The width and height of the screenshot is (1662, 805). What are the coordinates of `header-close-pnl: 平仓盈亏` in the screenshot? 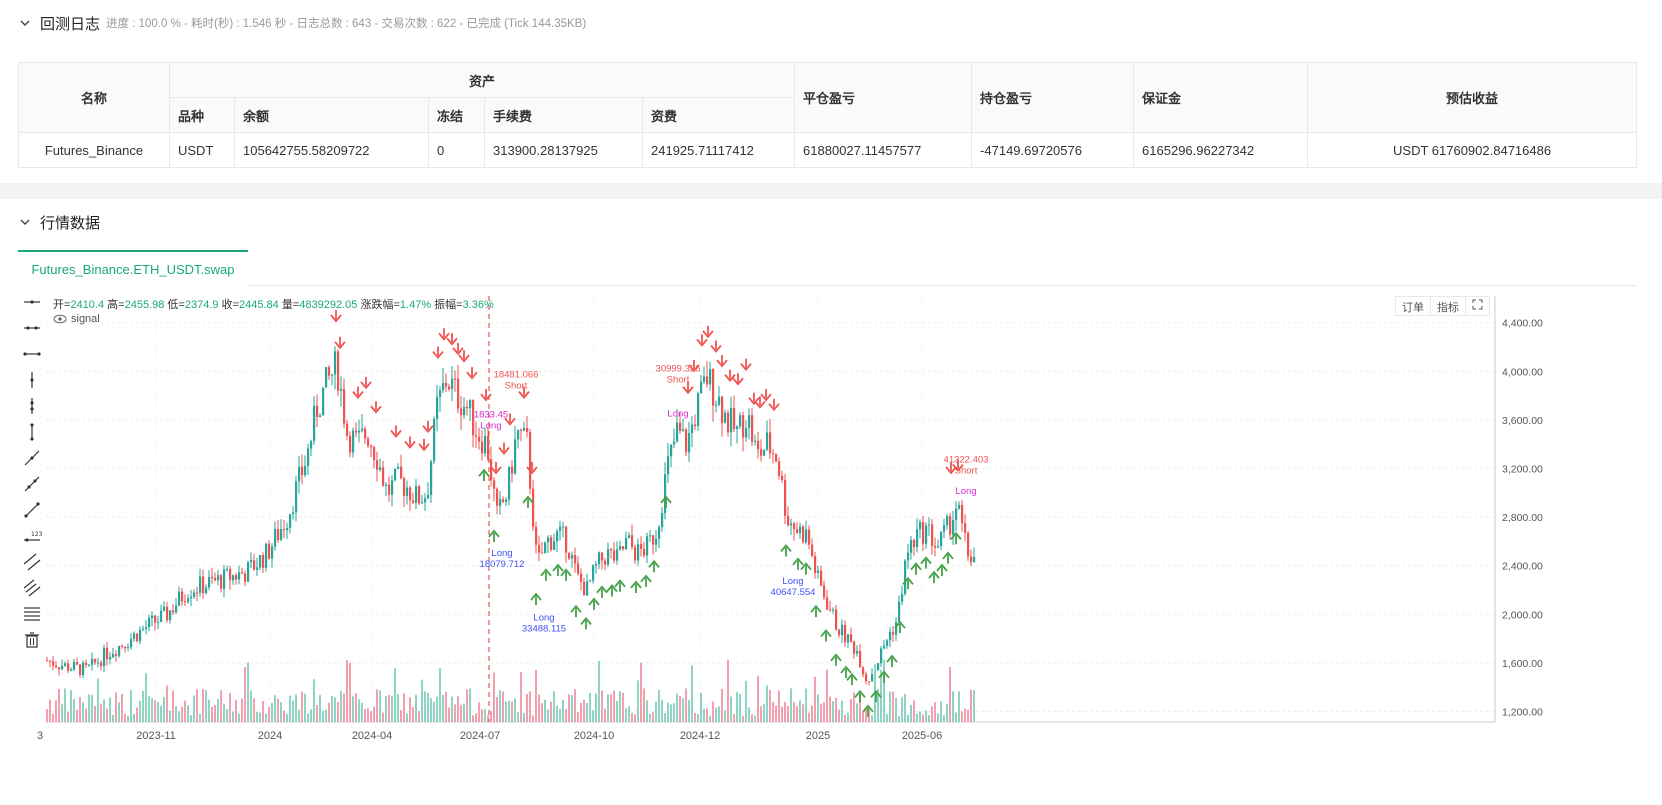 It's located at (883, 97).